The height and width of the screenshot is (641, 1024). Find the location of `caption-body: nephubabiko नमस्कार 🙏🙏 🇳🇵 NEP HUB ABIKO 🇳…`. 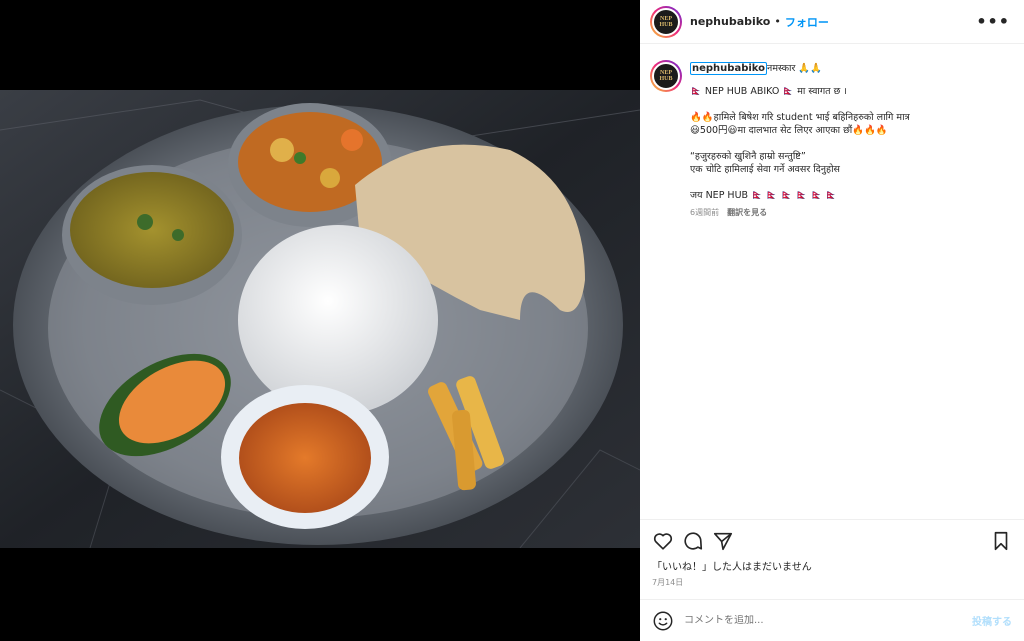

caption-body: nephubabiko नमस्कार 🙏🙏 🇳🇵 NEP HUB ABIKO 🇳… is located at coordinates (850, 139).